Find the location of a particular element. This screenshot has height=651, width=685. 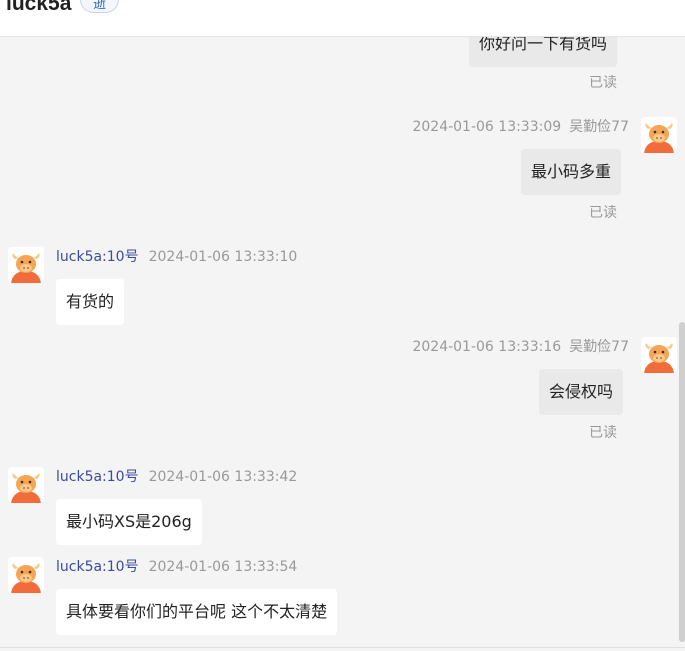

message-meta: luck5a:10号 2024-01-06 13:33:54 is located at coordinates (176, 567).